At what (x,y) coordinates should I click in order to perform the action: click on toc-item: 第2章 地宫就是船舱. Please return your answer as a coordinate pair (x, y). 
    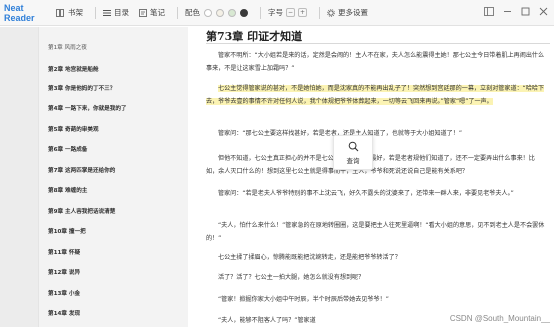
    Looking at the image, I should click on (73, 69).